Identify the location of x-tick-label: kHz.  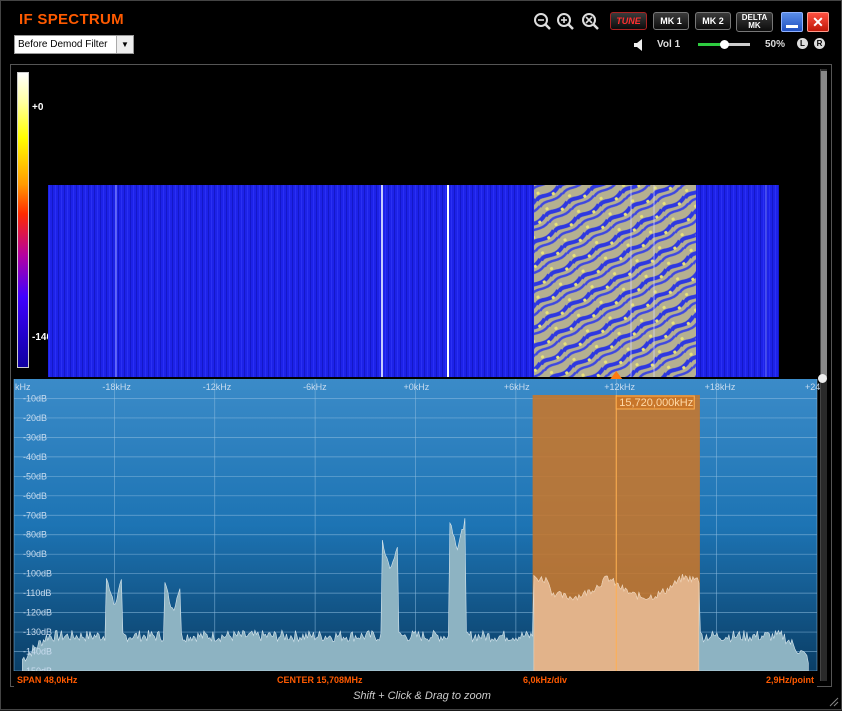
(23, 387).